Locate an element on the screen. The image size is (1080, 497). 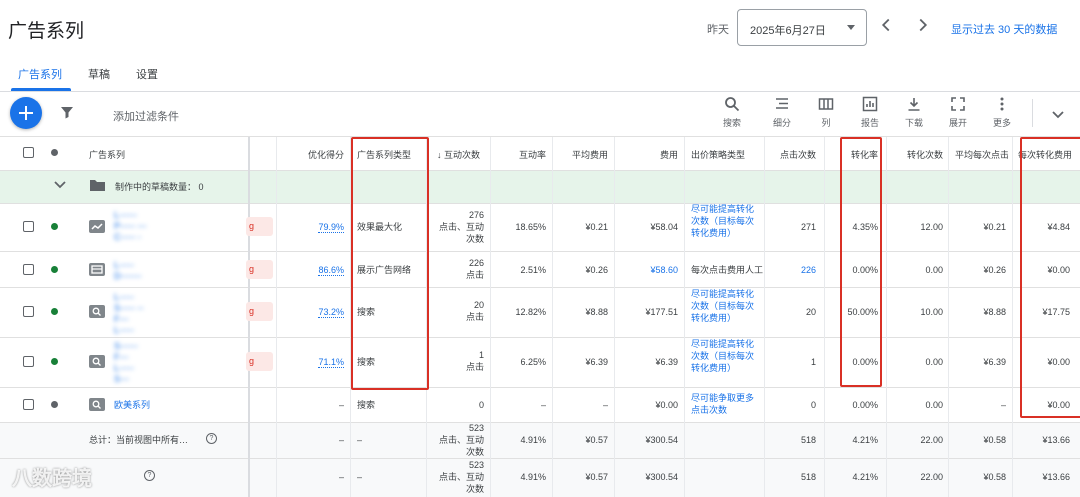
optimization-score: 71.1% is located at coordinates (317, 362).